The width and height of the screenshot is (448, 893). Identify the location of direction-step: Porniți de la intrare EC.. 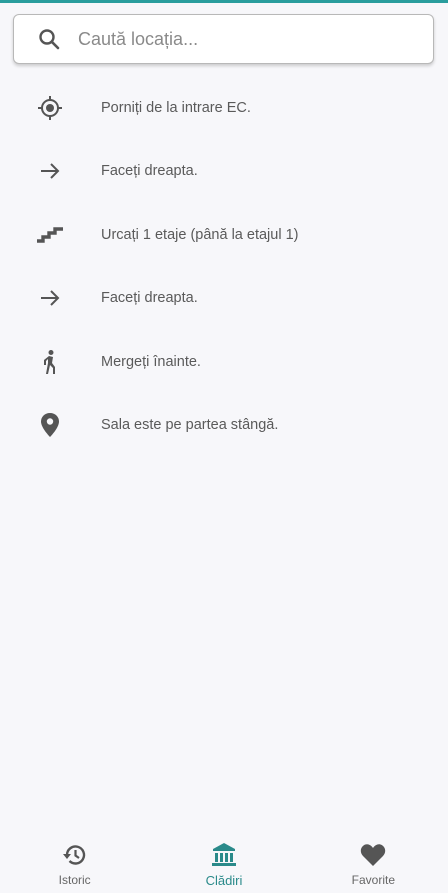
(224, 108).